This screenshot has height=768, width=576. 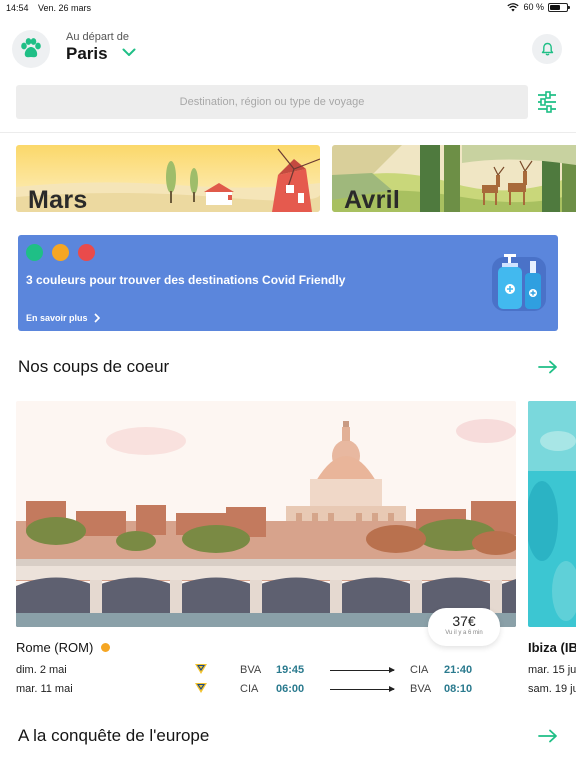 I want to click on month-card-avril: Avril, so click(x=454, y=178).